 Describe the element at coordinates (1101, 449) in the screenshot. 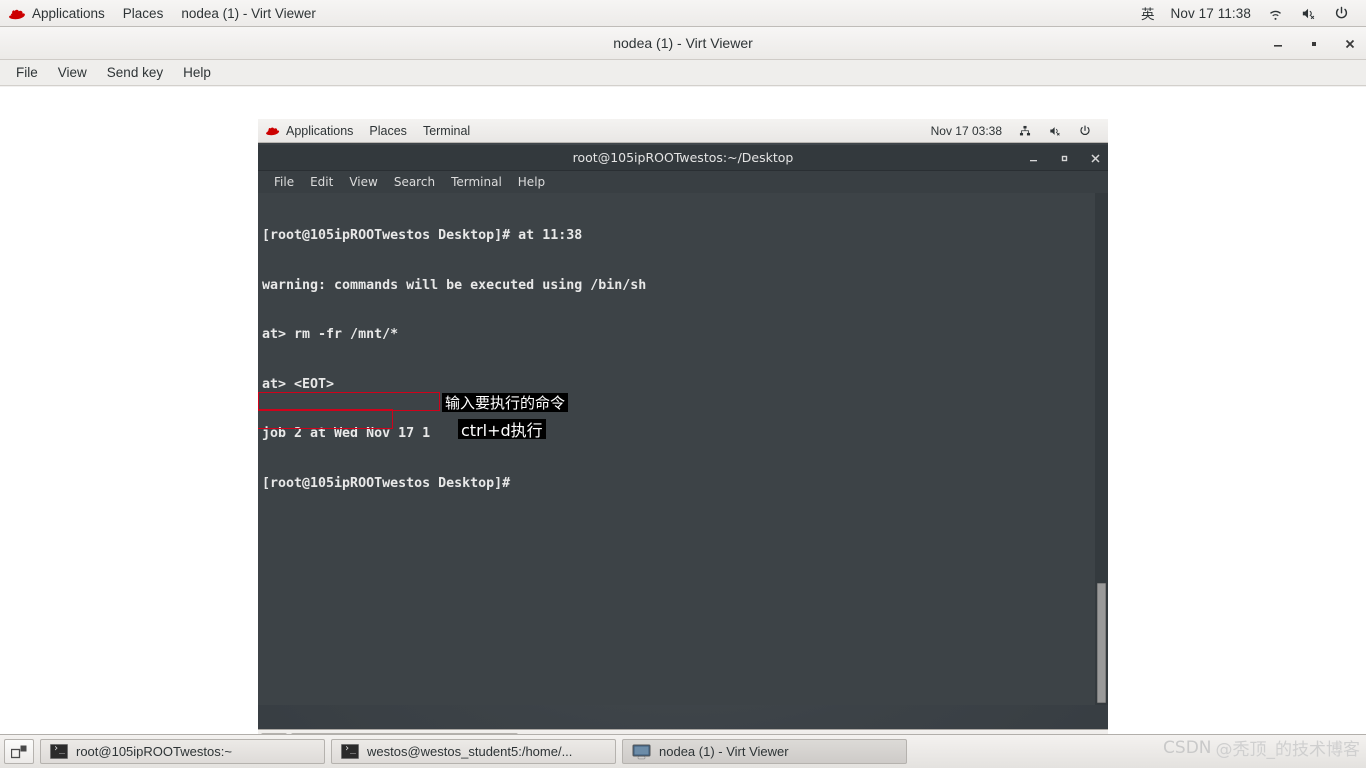

I see `terminal-scrollbar` at that location.